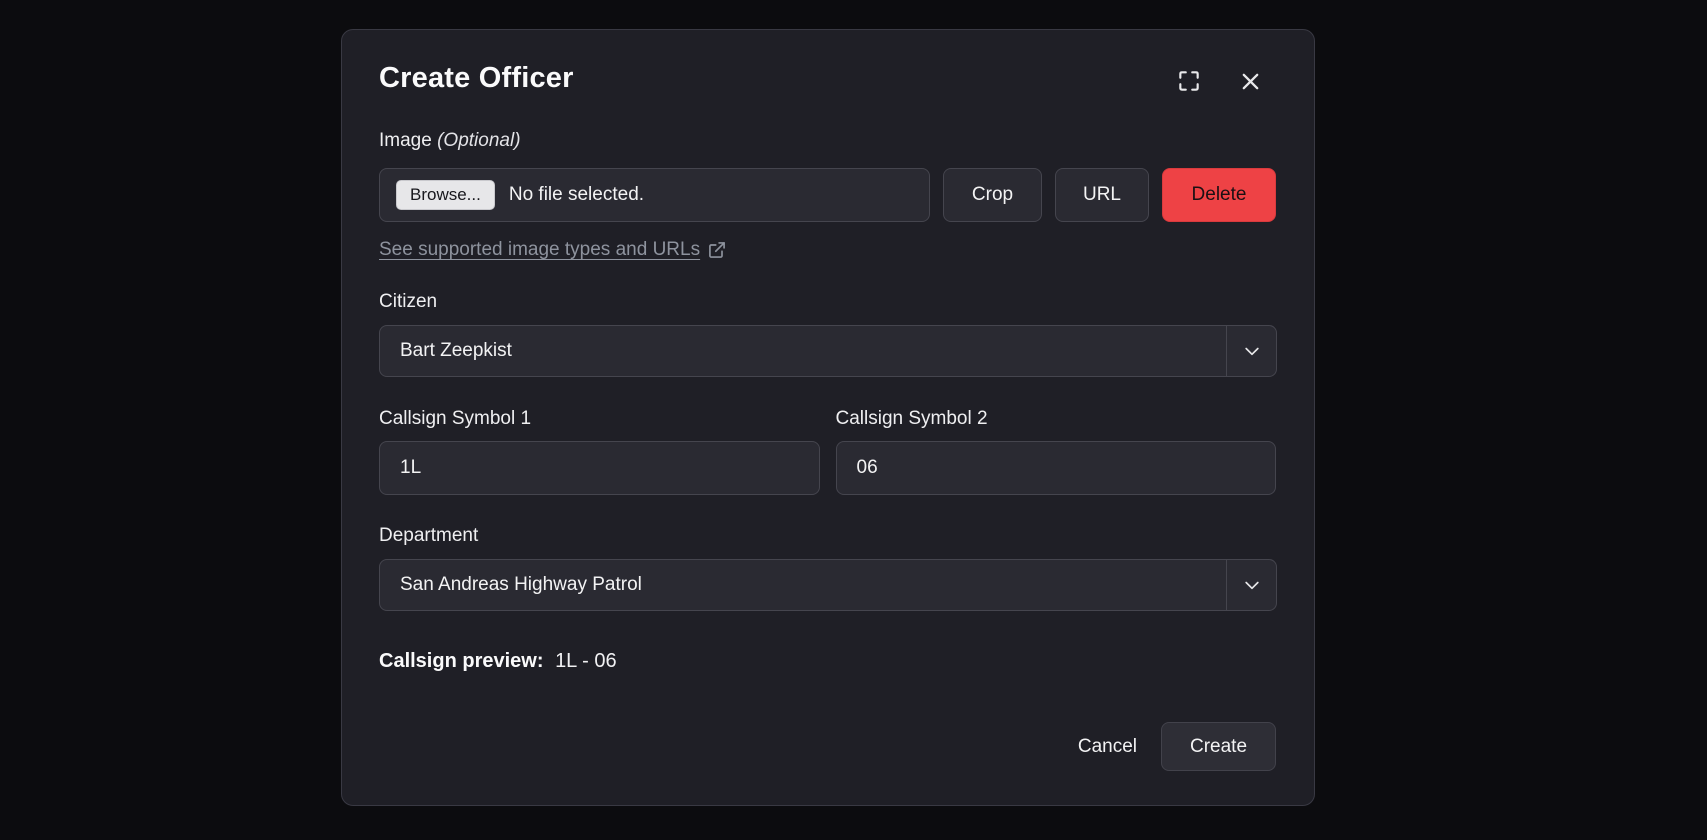 This screenshot has width=1707, height=840. Describe the element at coordinates (827, 451) in the screenshot. I see `callsign-row: Callsign Symbol 1 Callsign Symbol 2` at that location.